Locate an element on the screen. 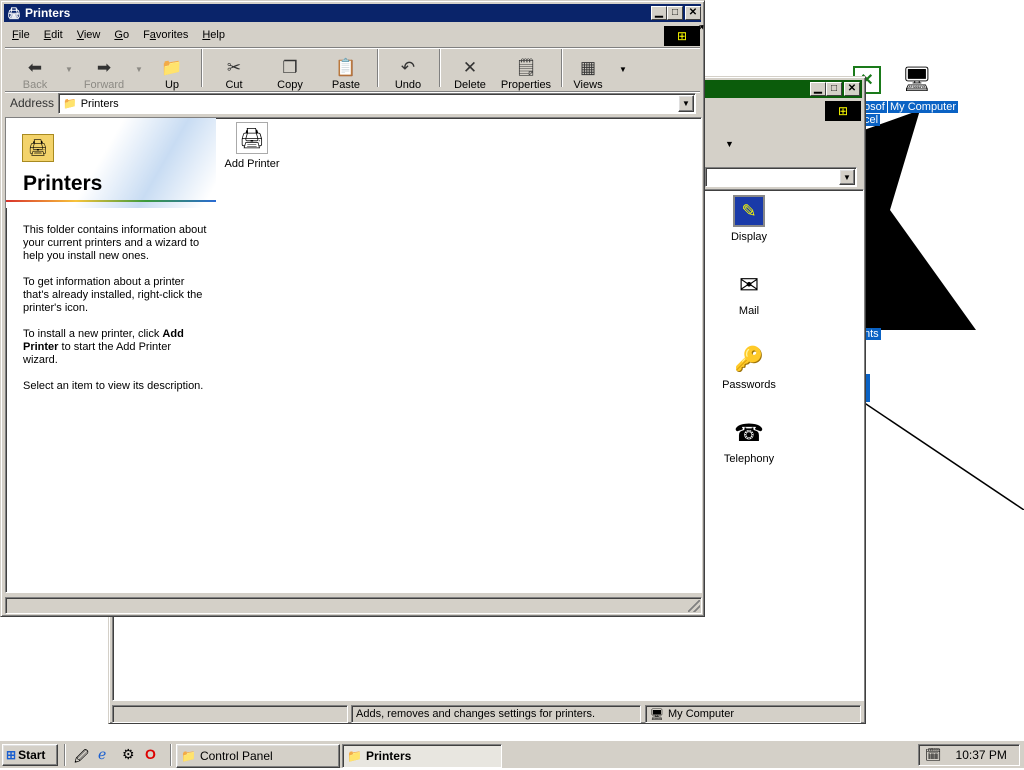 This screenshot has width=1024, height=770. menu-go: Go is located at coordinates (121, 35).